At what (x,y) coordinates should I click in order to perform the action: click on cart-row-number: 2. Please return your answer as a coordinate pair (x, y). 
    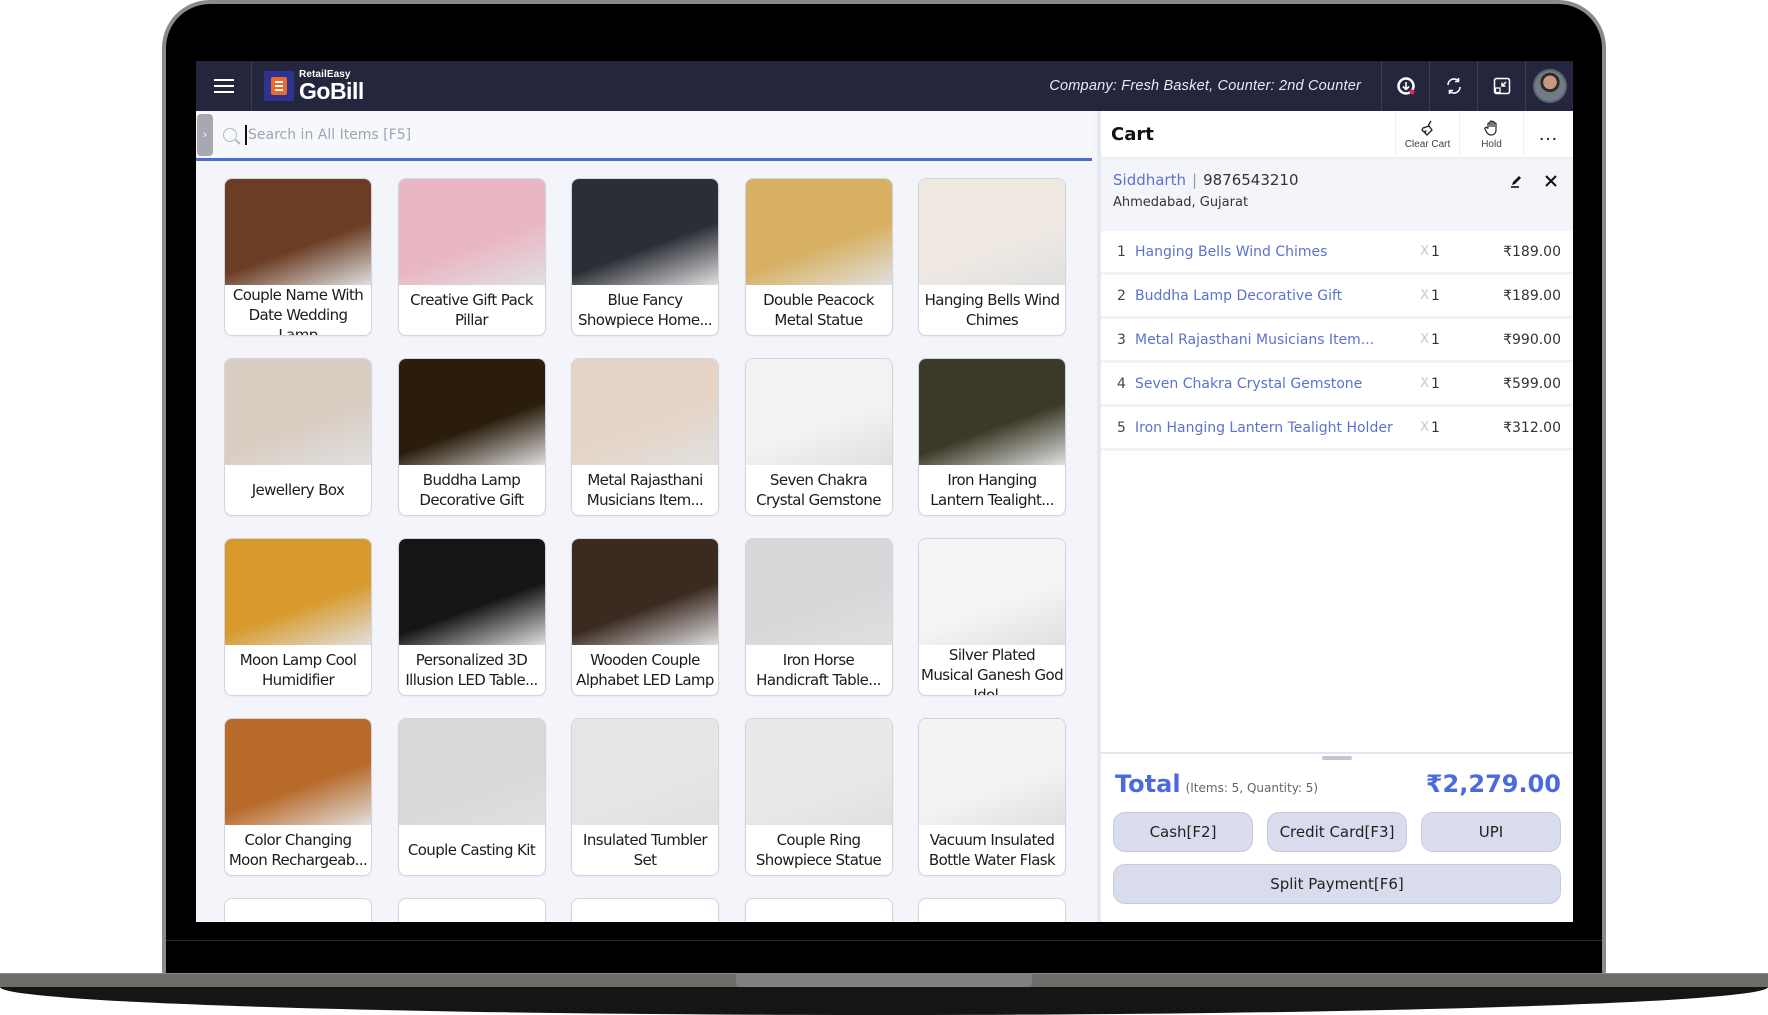
    Looking at the image, I should click on (1121, 295).